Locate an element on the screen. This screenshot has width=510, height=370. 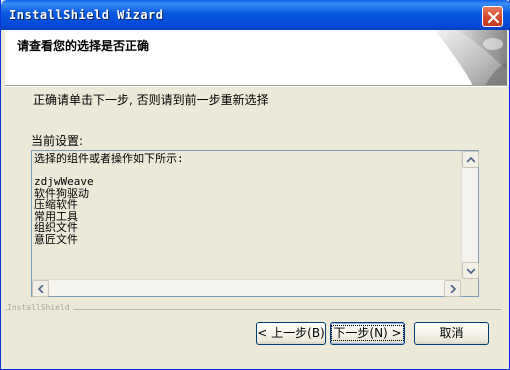
cancel-button-label: 取消 is located at coordinates (451, 333).